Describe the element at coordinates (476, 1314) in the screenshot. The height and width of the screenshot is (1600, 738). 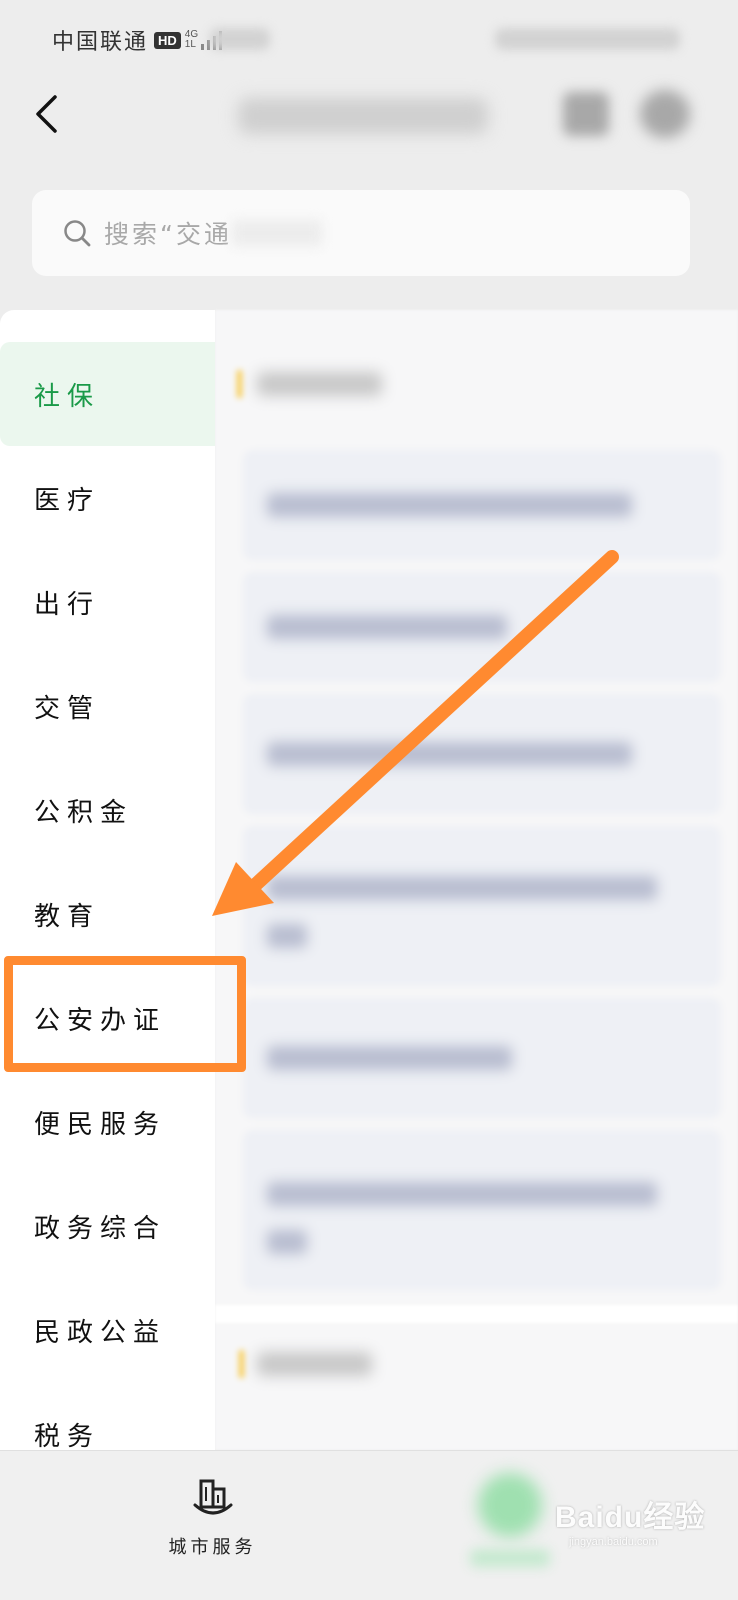
I see `section-divider` at that location.